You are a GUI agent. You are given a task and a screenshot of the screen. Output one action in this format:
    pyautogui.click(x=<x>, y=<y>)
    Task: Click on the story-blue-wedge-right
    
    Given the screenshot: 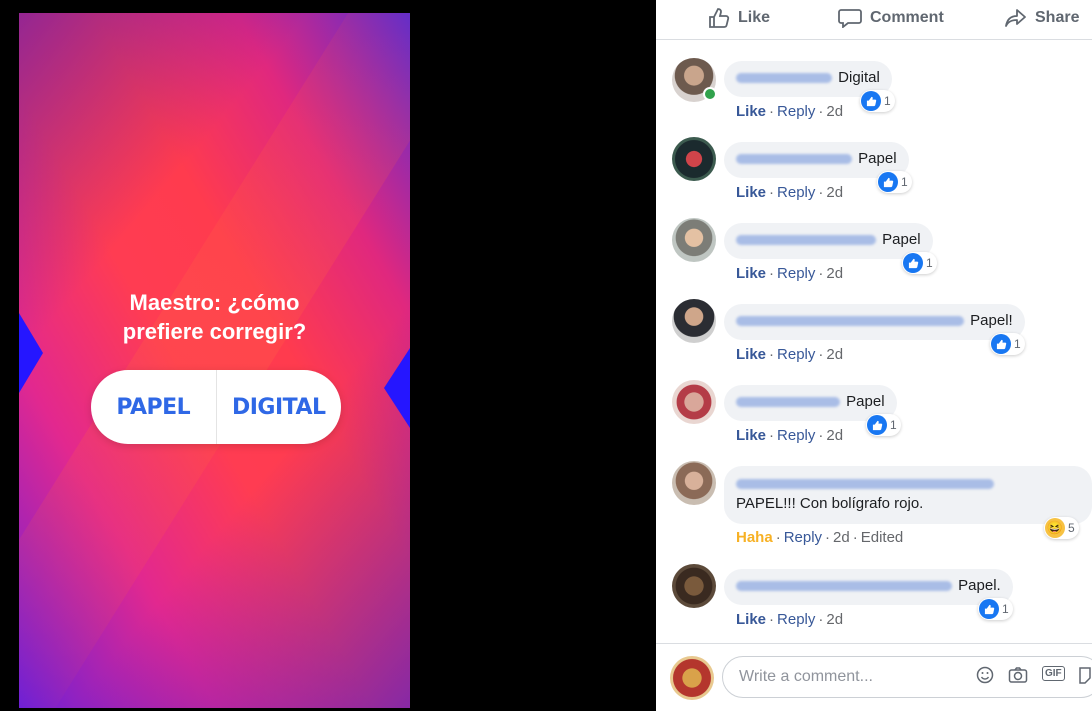 What is the action you would take?
    pyautogui.click(x=397, y=388)
    